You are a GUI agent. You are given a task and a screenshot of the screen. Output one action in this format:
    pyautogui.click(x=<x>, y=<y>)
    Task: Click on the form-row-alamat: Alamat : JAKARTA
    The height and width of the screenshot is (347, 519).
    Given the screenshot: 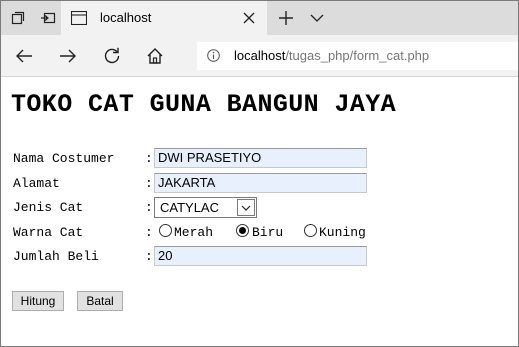 What is the action you would take?
    pyautogui.click(x=203, y=184)
    